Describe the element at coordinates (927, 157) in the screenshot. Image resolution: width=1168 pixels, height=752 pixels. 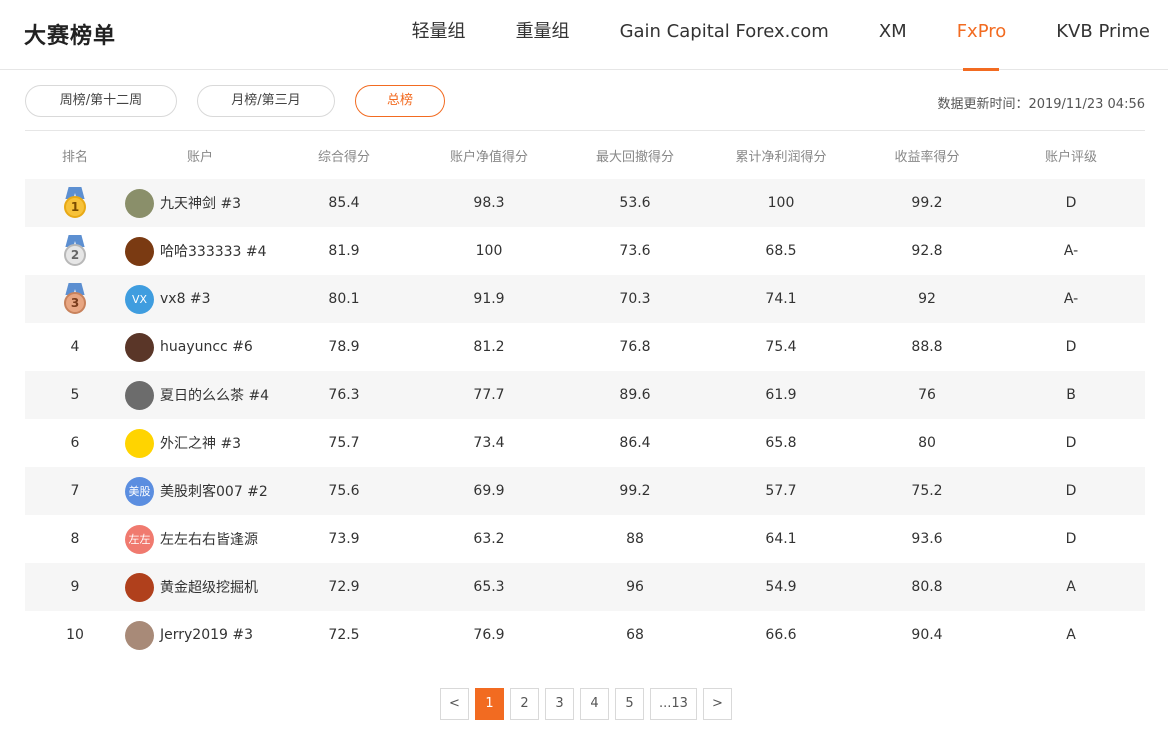
I see `column-header: 收益率得分` at that location.